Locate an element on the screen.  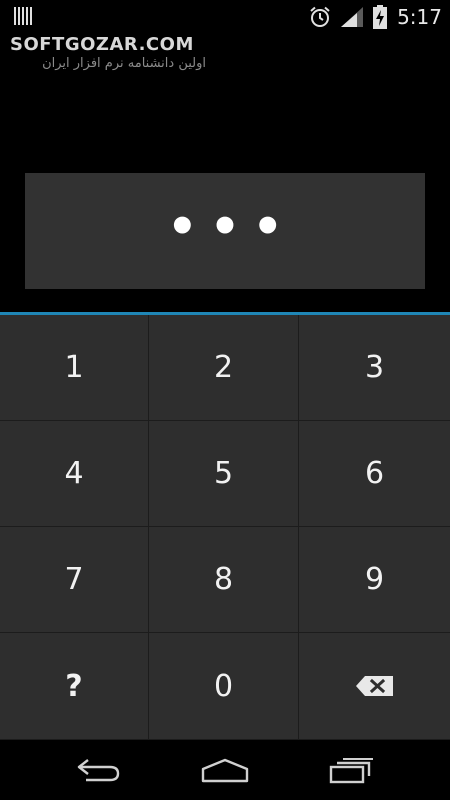
delete-button is located at coordinates (374, 686).